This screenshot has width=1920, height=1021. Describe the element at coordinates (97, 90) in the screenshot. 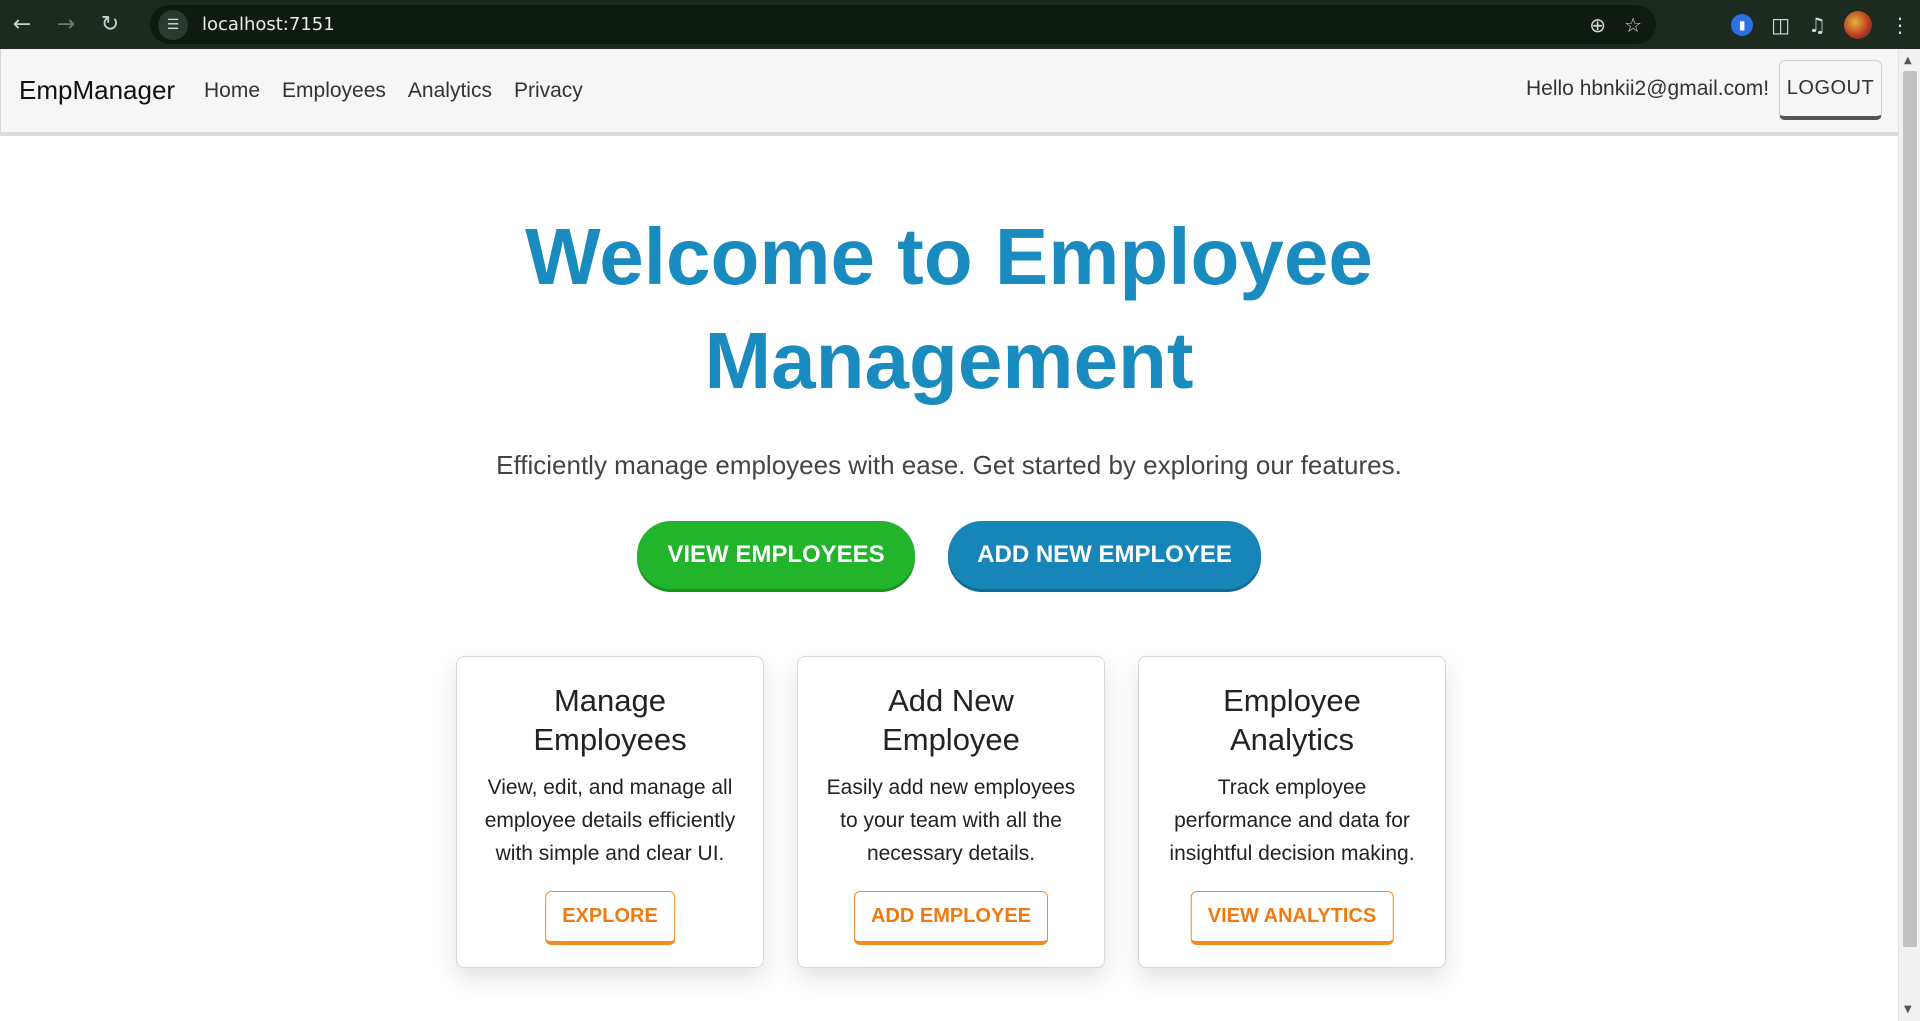

I see `brand-link: EmpManager` at that location.